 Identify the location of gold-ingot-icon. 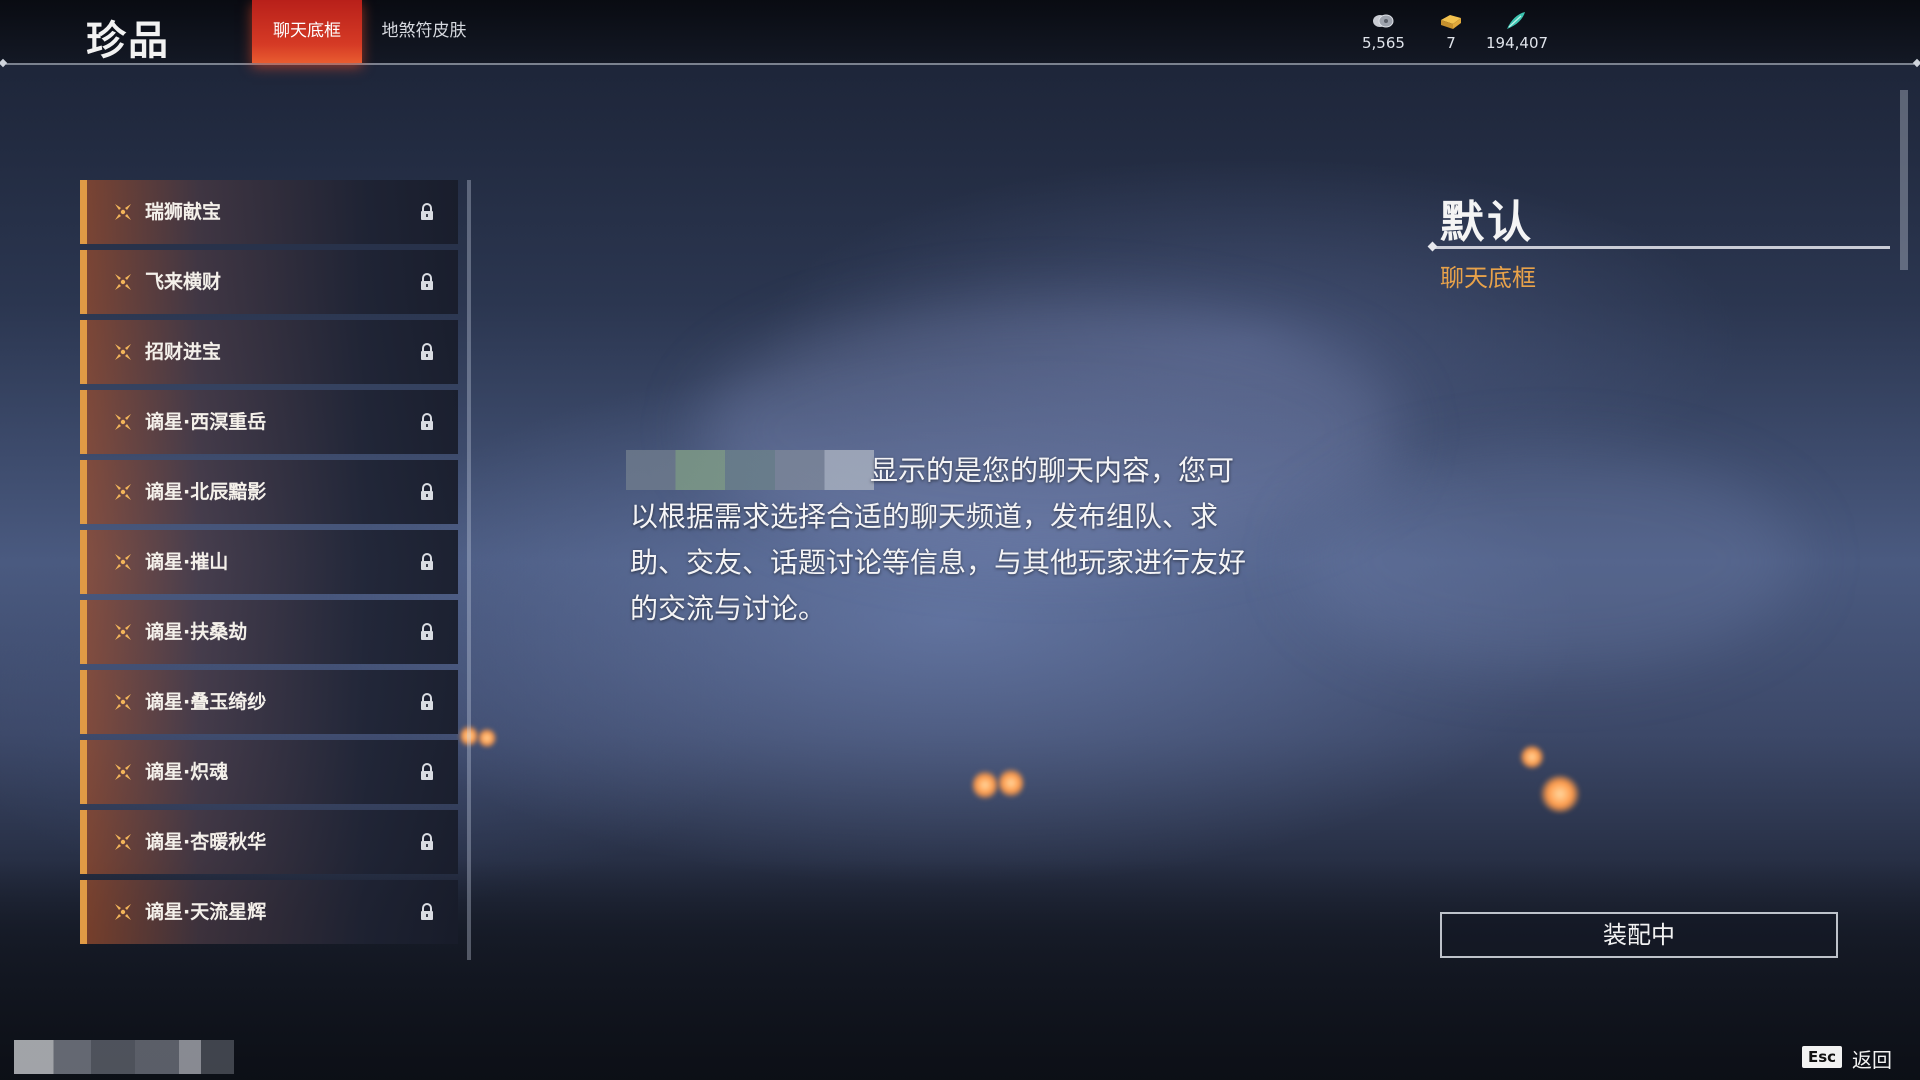
(1451, 22).